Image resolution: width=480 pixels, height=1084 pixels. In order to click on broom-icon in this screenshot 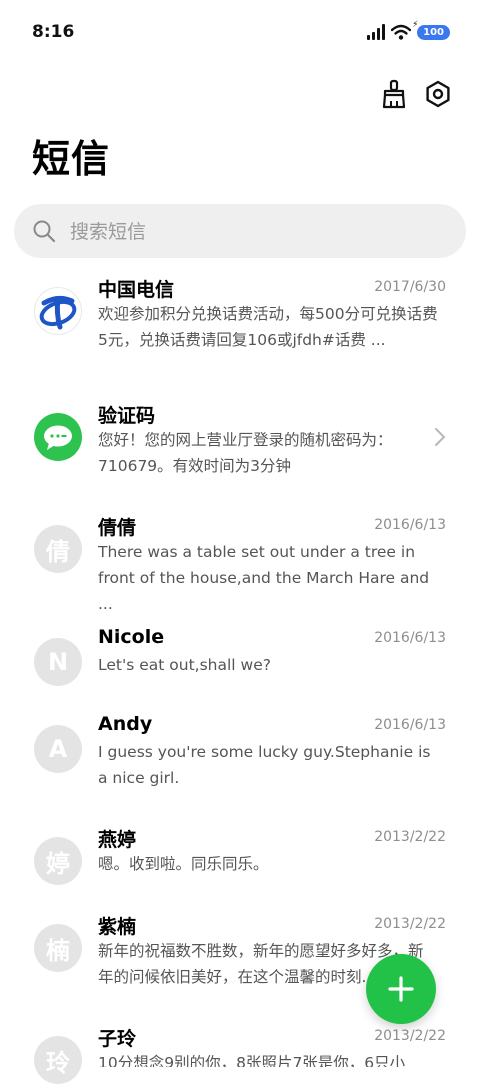, I will do `click(394, 94)`.